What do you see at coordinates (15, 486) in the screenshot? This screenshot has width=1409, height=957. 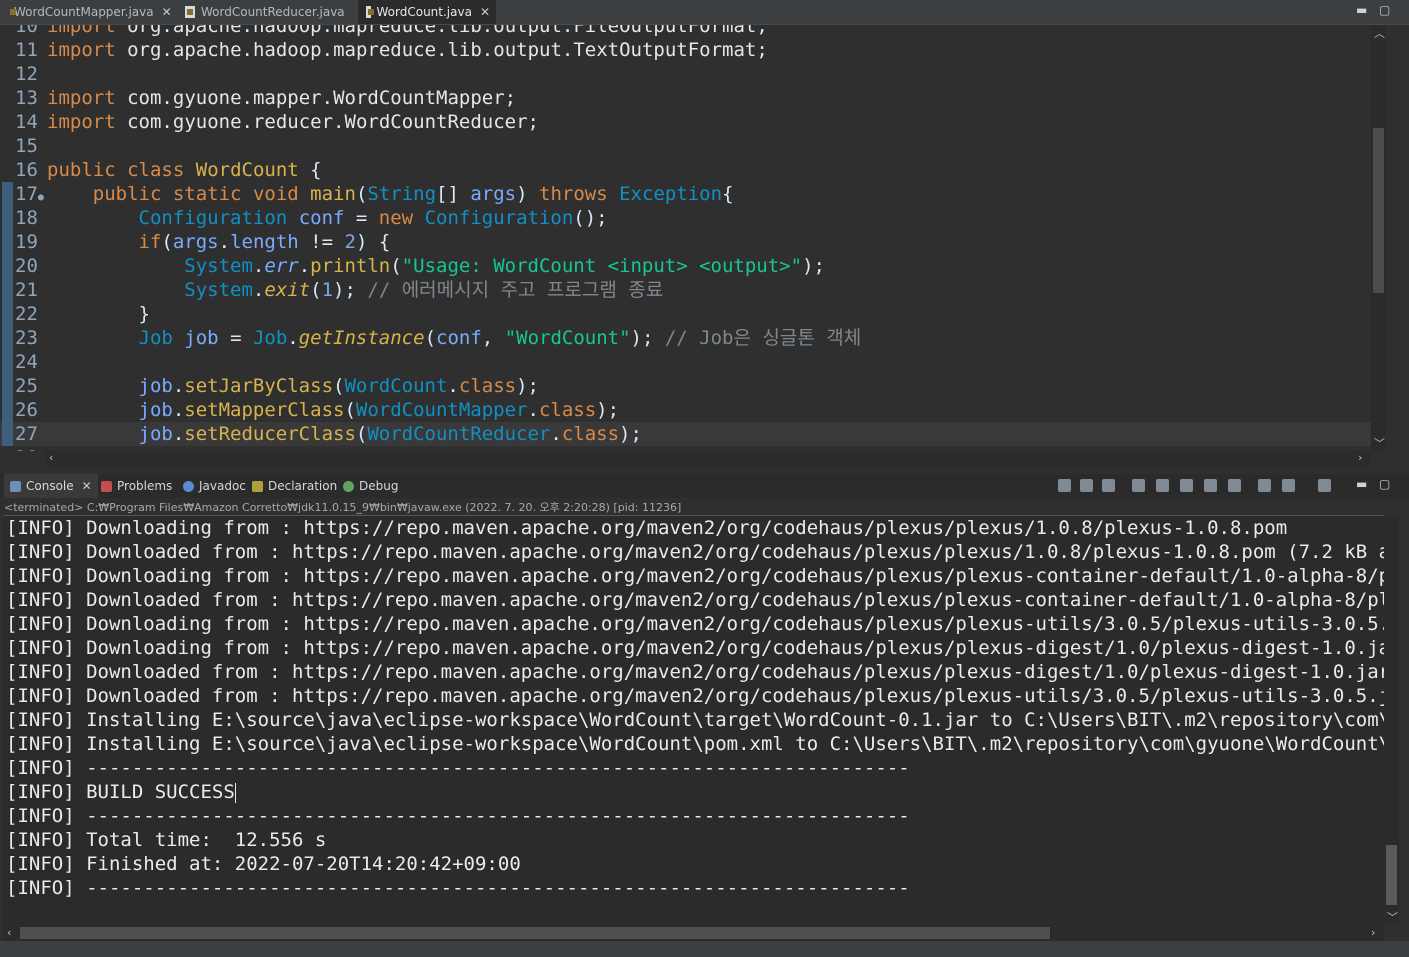 I see `console-icon` at bounding box center [15, 486].